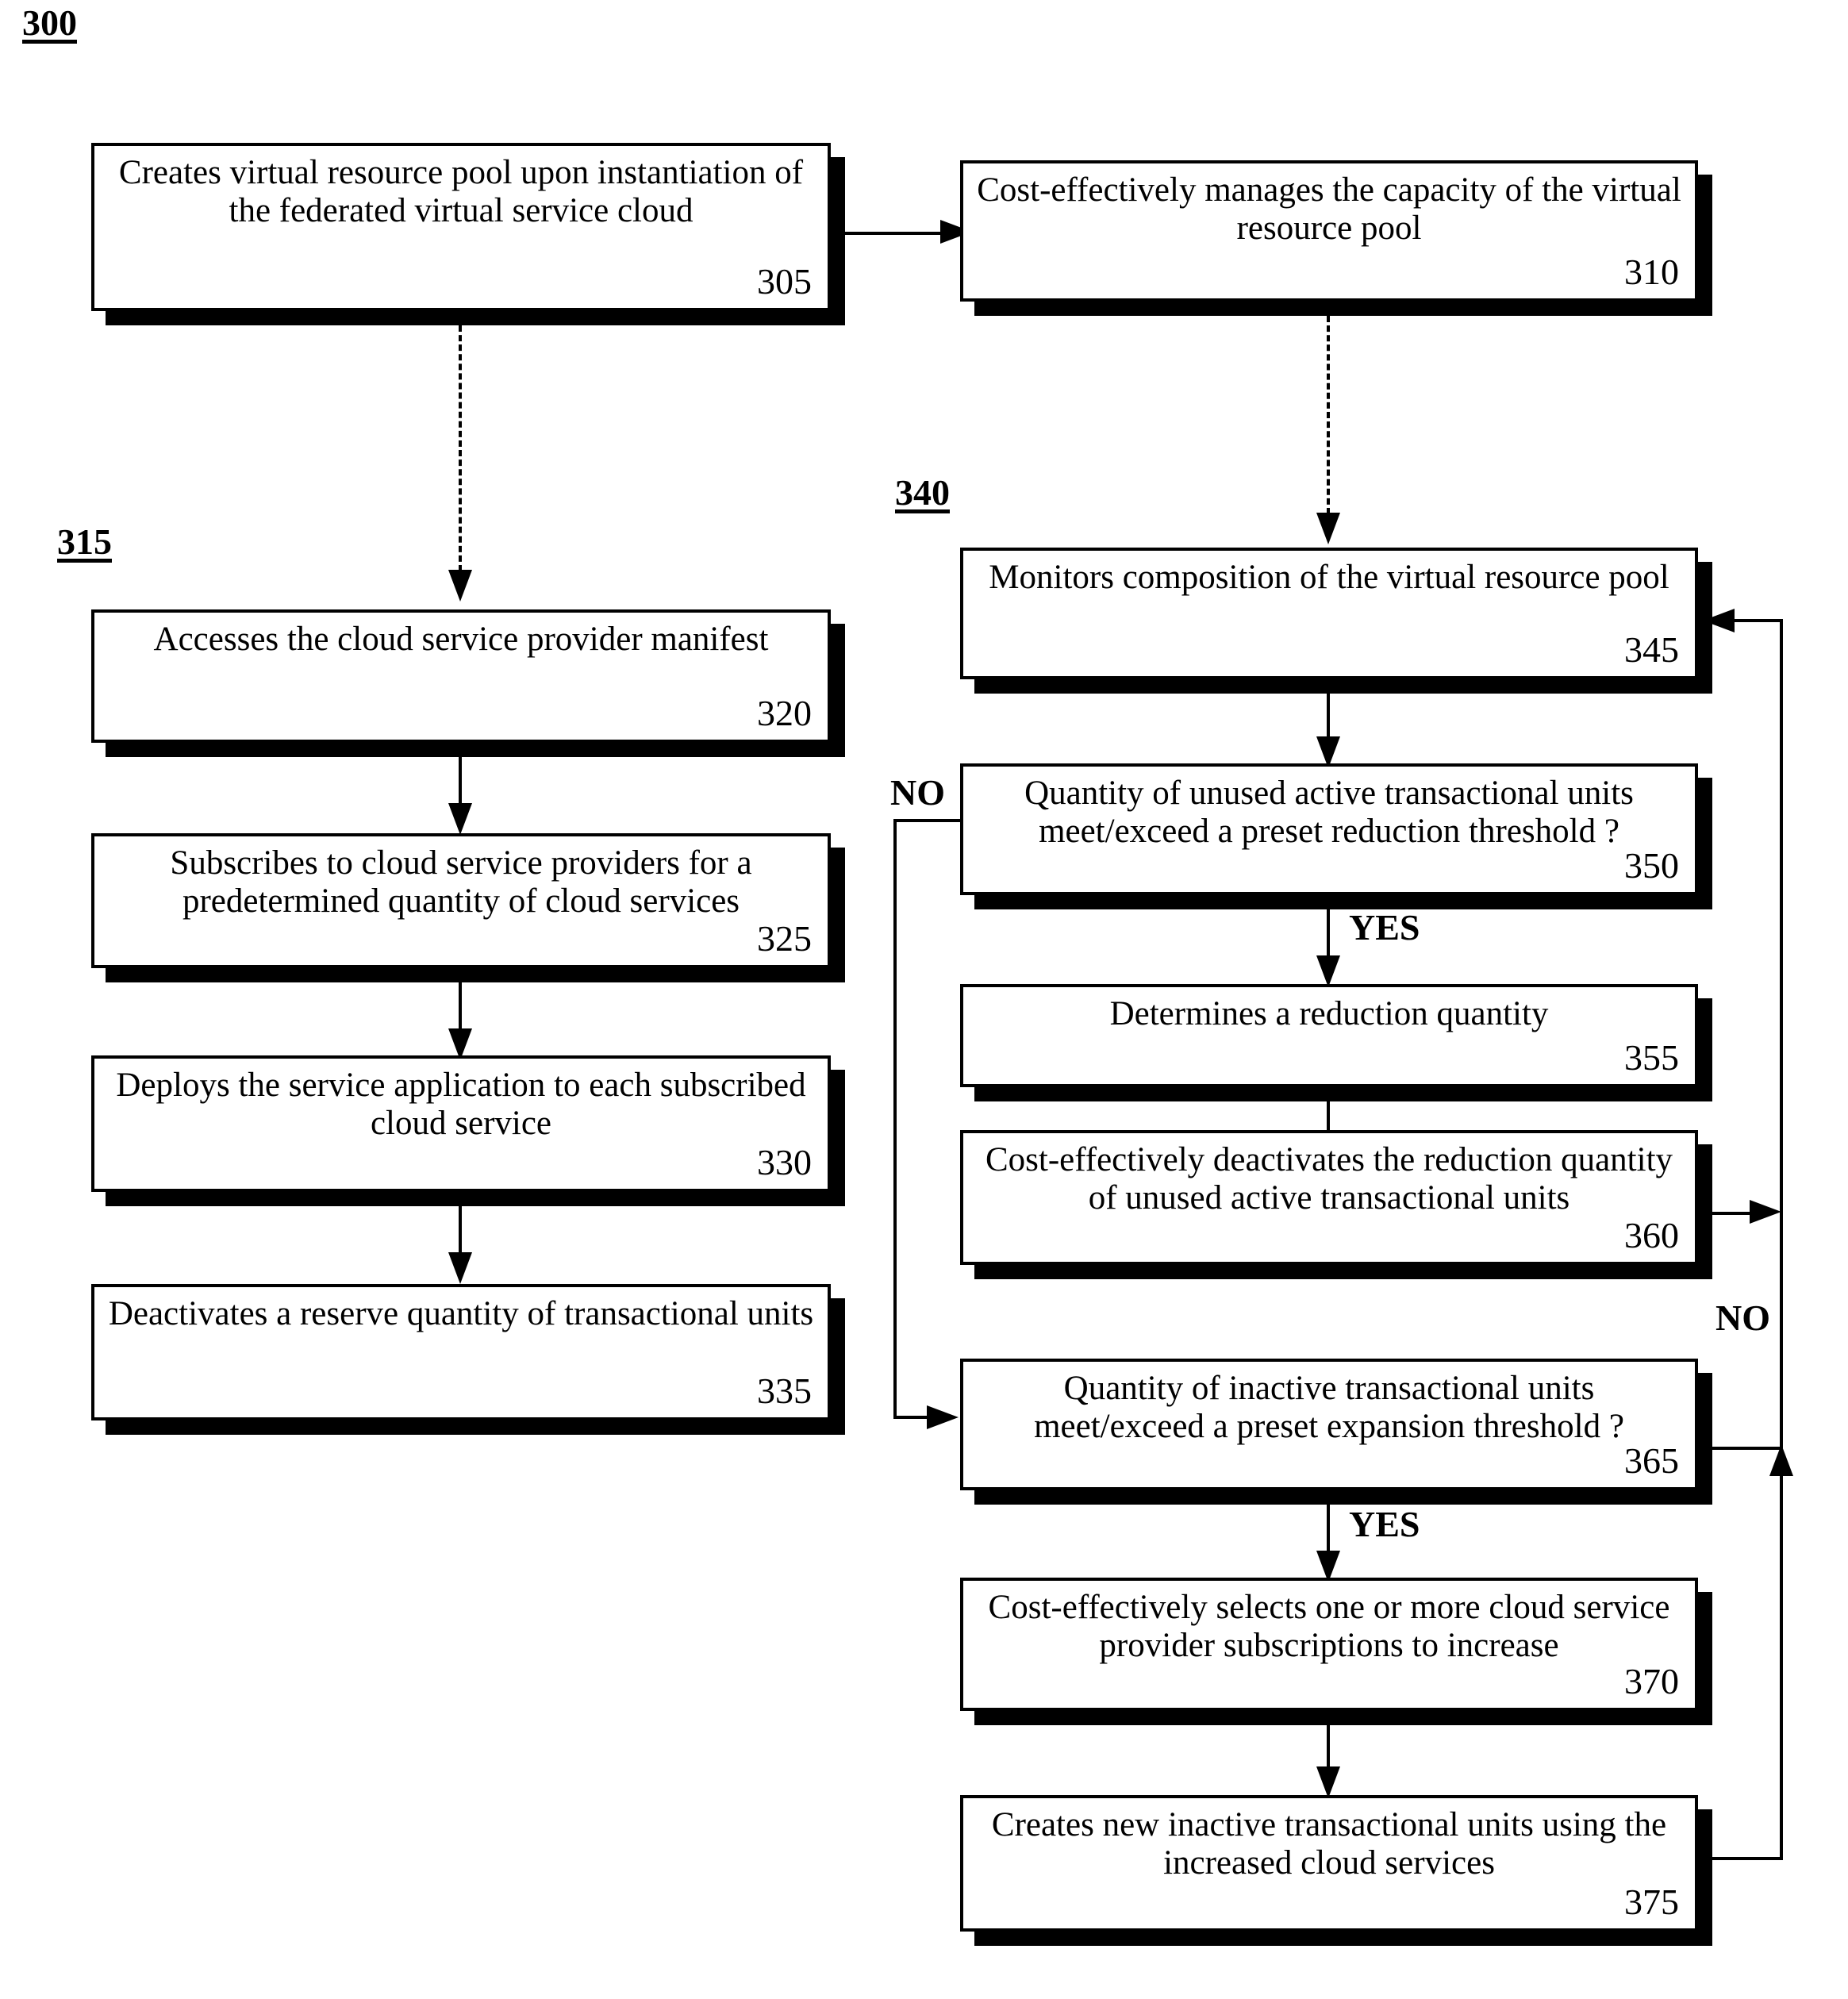  I want to click on connector-325-to-330-line, so click(460, 1009).